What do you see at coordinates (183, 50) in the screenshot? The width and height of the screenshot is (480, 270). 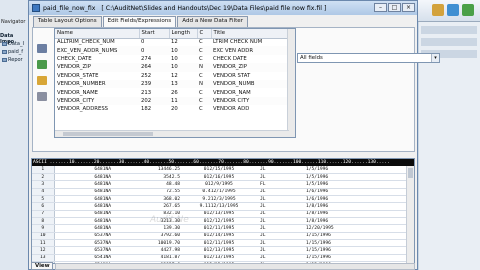 I see `field-cell: 10` at bounding box center [183, 50].